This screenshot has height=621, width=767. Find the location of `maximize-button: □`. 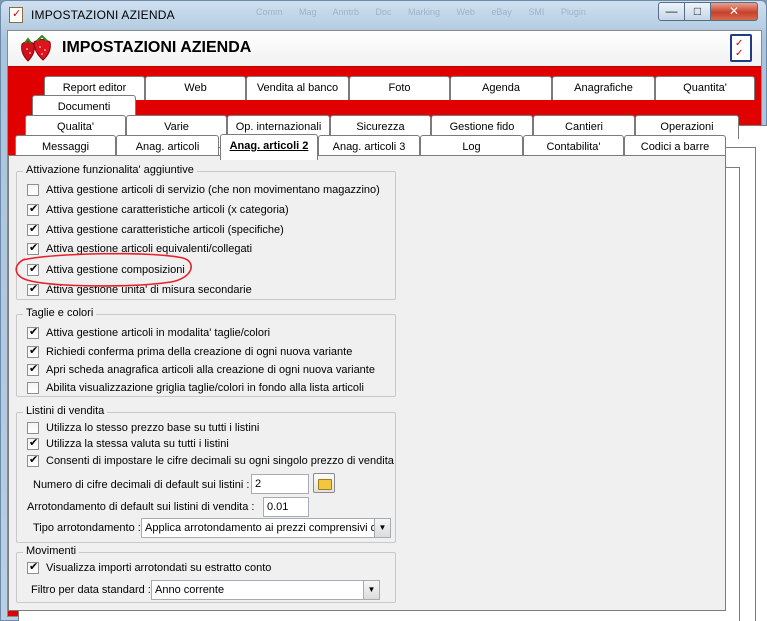

maximize-button: □ is located at coordinates (697, 11).